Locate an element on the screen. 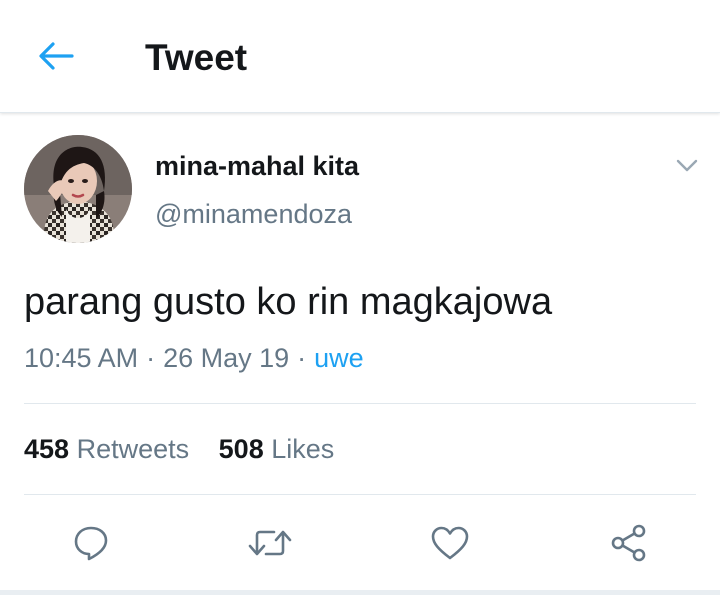  likes-label: Likes is located at coordinates (303, 449).